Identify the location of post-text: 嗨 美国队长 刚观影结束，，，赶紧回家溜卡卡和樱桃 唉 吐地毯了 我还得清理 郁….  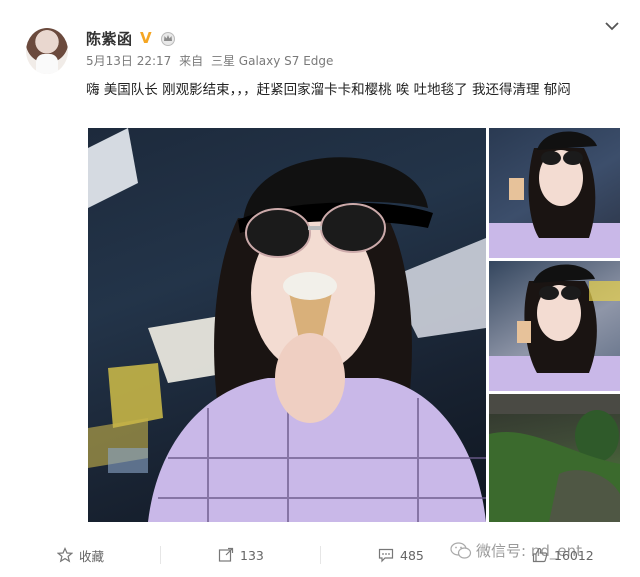
(328, 90).